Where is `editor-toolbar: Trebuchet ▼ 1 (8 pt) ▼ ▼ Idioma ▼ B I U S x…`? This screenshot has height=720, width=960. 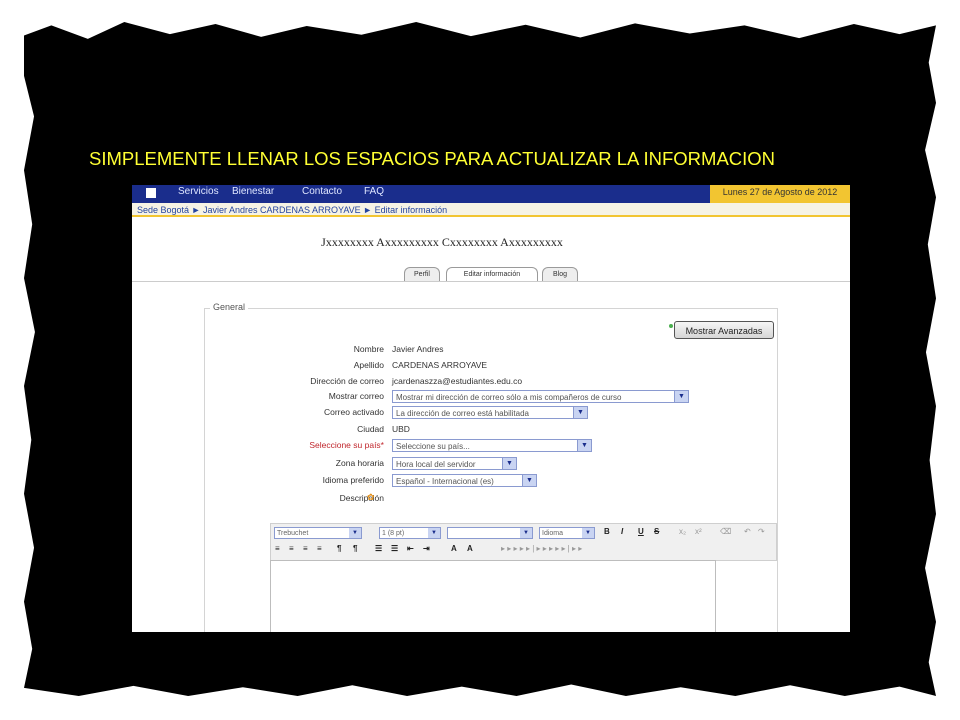
editor-toolbar: Trebuchet ▼ 1 (8 pt) ▼ ▼ Idioma ▼ B I U S x… is located at coordinates (493, 542).